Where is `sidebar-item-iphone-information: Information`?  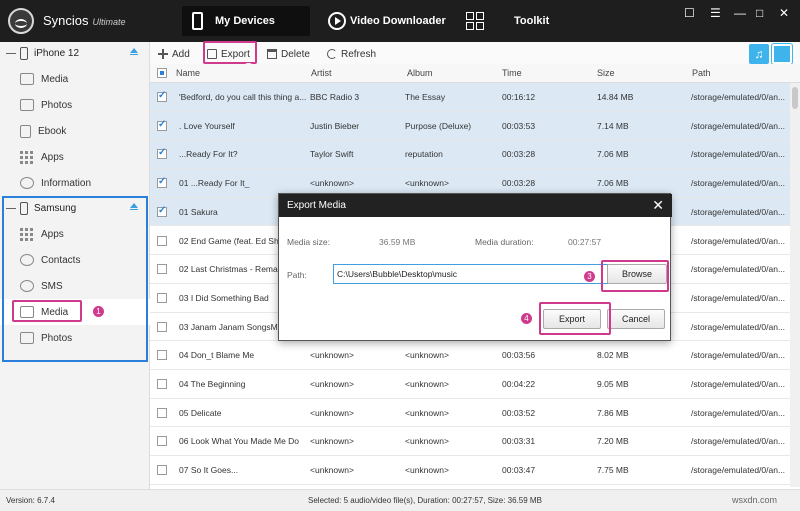
sidebar-item-iphone-information: Information is located at coordinates (75, 183).